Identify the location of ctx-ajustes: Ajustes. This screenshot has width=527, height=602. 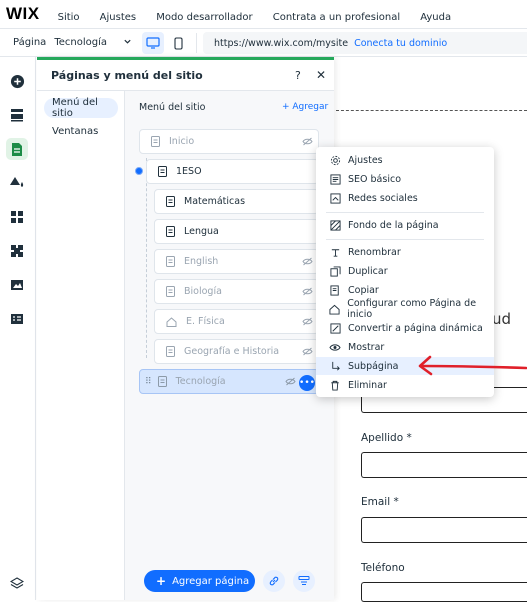
(405, 160).